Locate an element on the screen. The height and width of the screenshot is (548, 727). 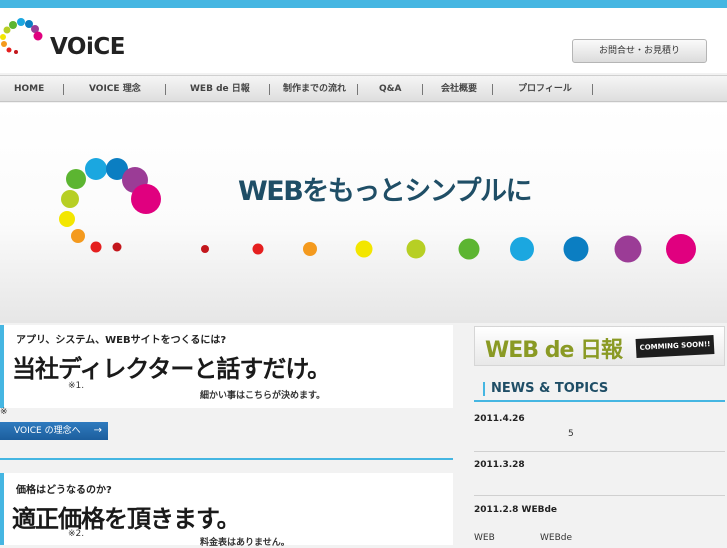
contact-quote-button: お問合せ・お見積り is located at coordinates (639, 51).